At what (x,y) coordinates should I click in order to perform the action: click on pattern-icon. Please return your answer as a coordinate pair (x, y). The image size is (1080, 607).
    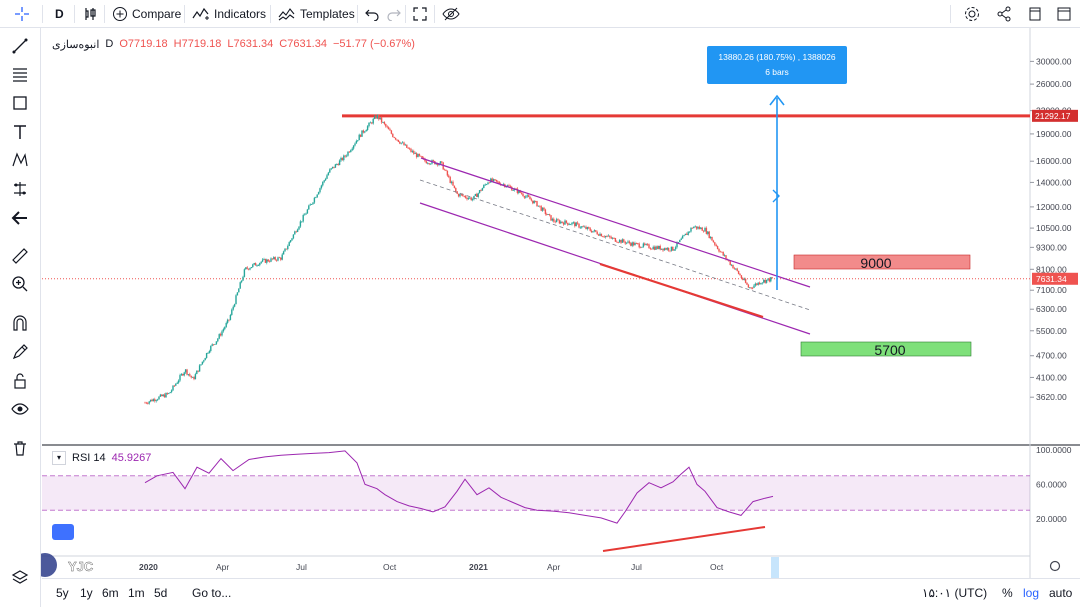
    Looking at the image, I should click on (20, 160).